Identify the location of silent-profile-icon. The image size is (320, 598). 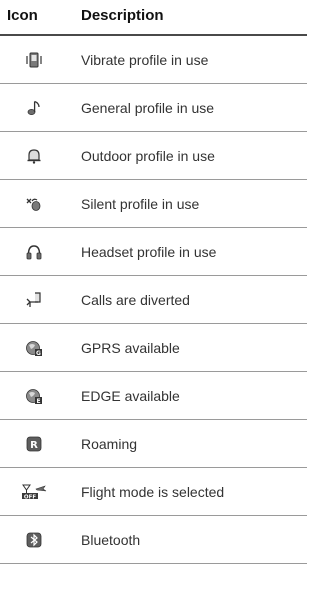
(34, 204).